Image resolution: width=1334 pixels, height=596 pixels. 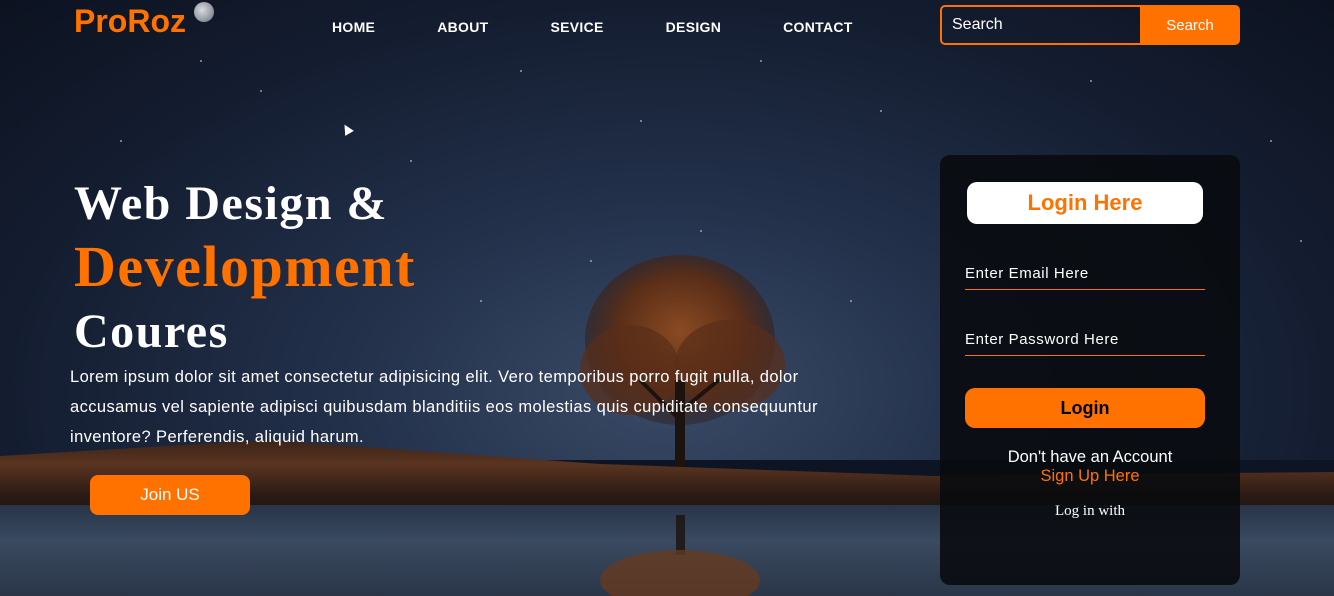 I want to click on hero-title-line3: Coures, so click(x=151, y=331).